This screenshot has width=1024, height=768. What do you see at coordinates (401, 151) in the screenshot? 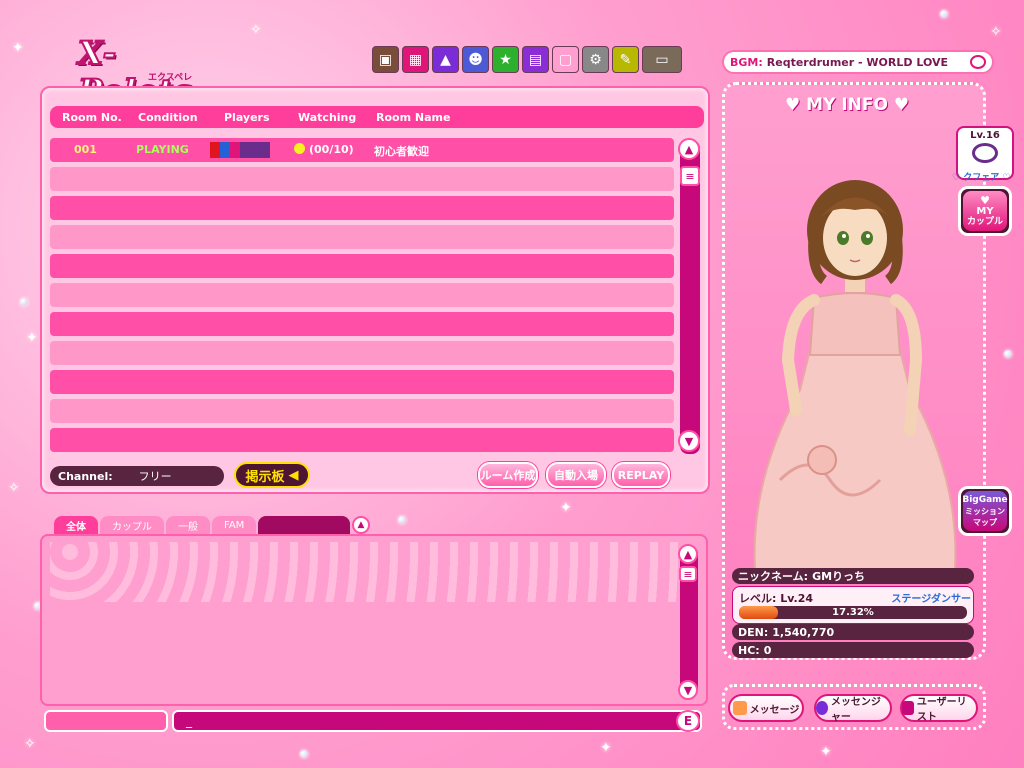
I see `room-name: 初心者歓迎` at bounding box center [401, 151].